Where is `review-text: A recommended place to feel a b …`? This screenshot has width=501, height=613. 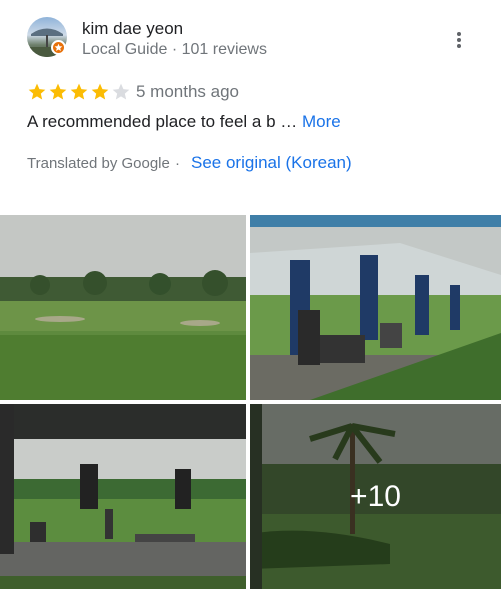
review-text: A recommended place to feel a b … is located at coordinates (162, 121).